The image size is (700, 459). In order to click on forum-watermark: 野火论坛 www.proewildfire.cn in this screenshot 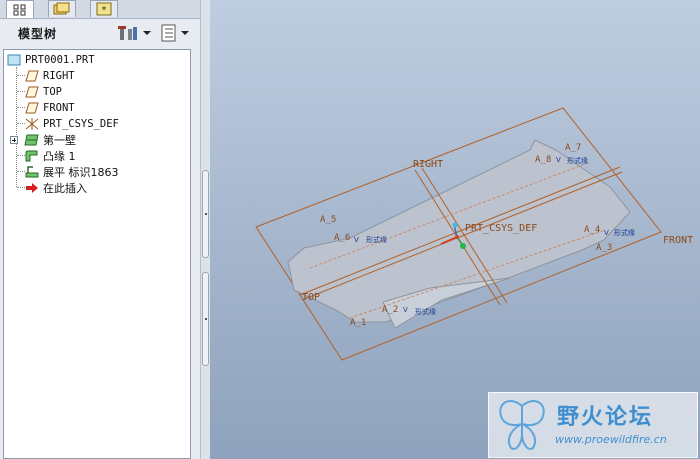, I will do `click(593, 425)`.